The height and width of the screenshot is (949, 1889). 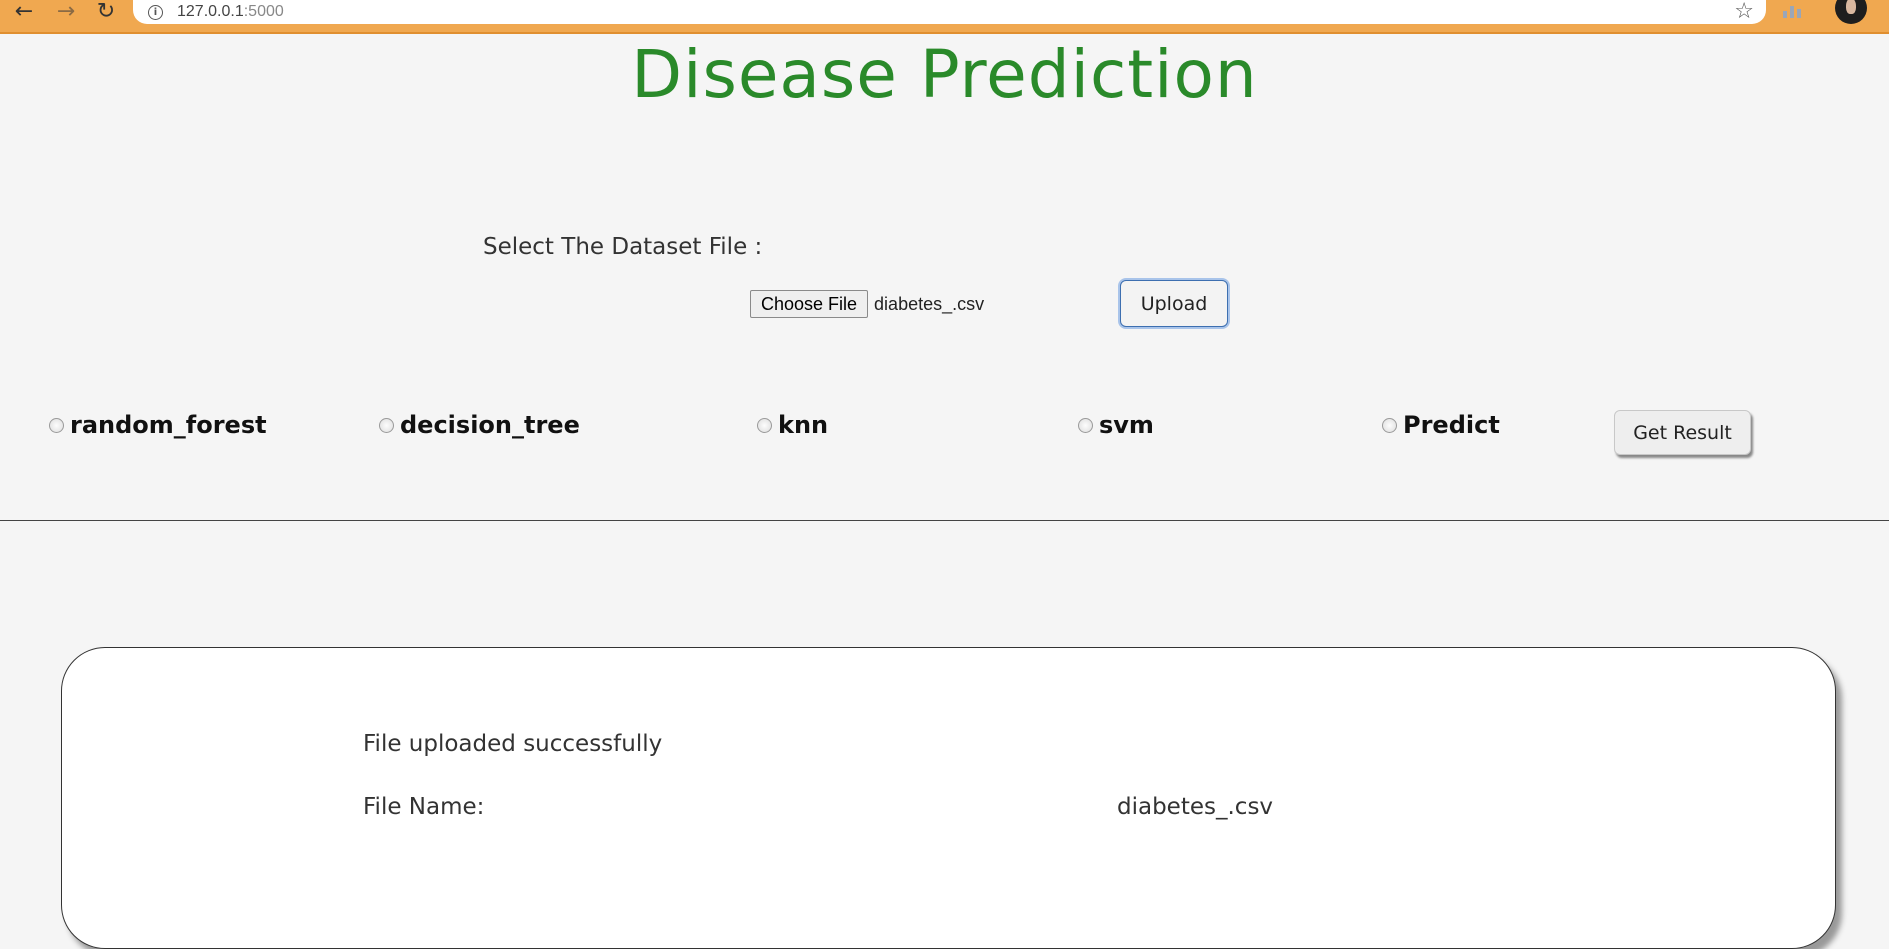 I want to click on section-divider, so click(x=944, y=520).